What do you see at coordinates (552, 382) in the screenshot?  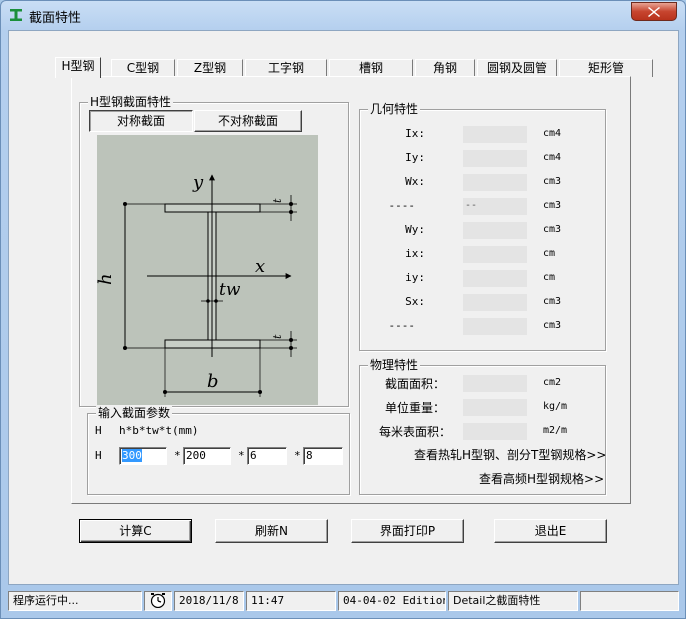 I see `phys-unit-0: cm2` at bounding box center [552, 382].